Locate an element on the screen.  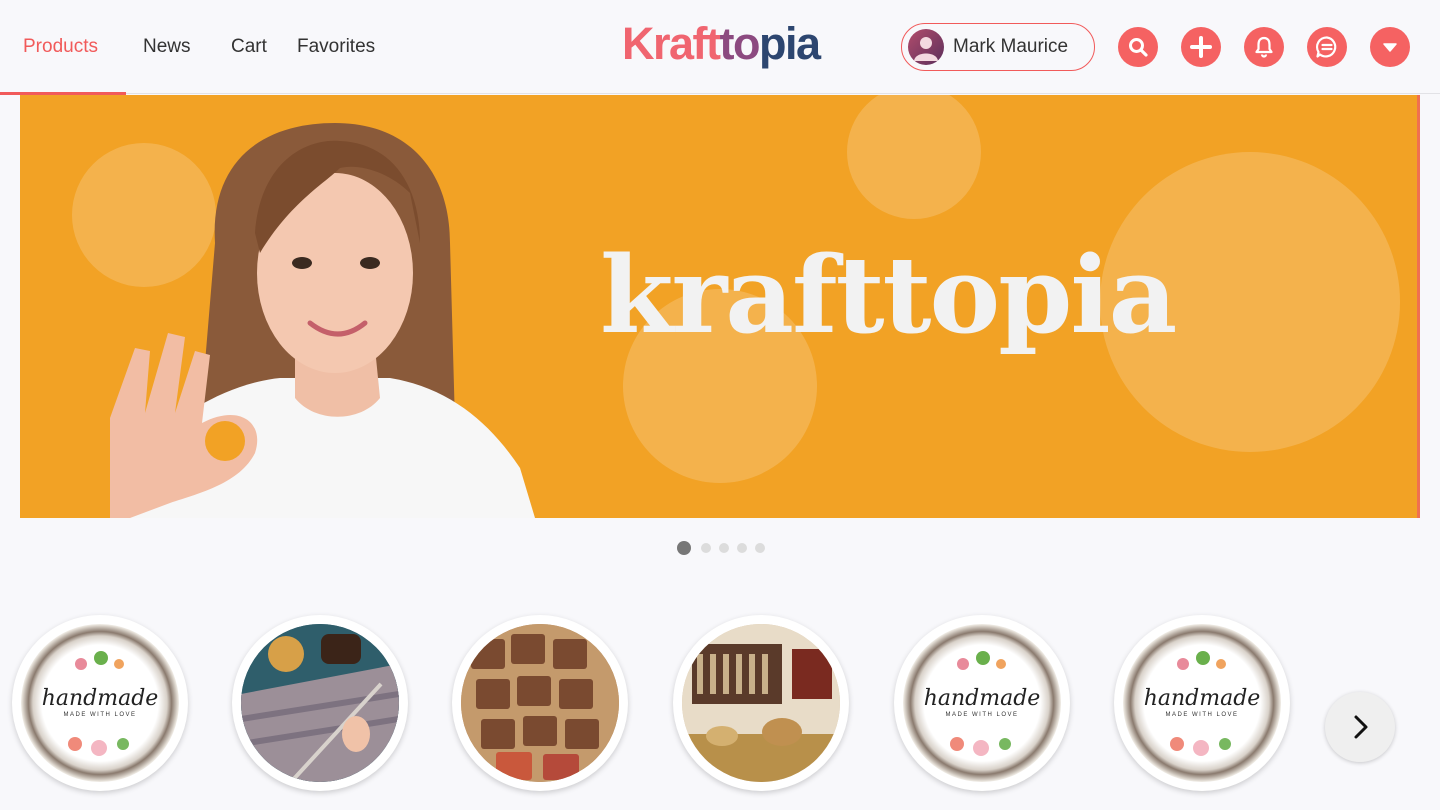
messages-button is located at coordinates (1327, 47).